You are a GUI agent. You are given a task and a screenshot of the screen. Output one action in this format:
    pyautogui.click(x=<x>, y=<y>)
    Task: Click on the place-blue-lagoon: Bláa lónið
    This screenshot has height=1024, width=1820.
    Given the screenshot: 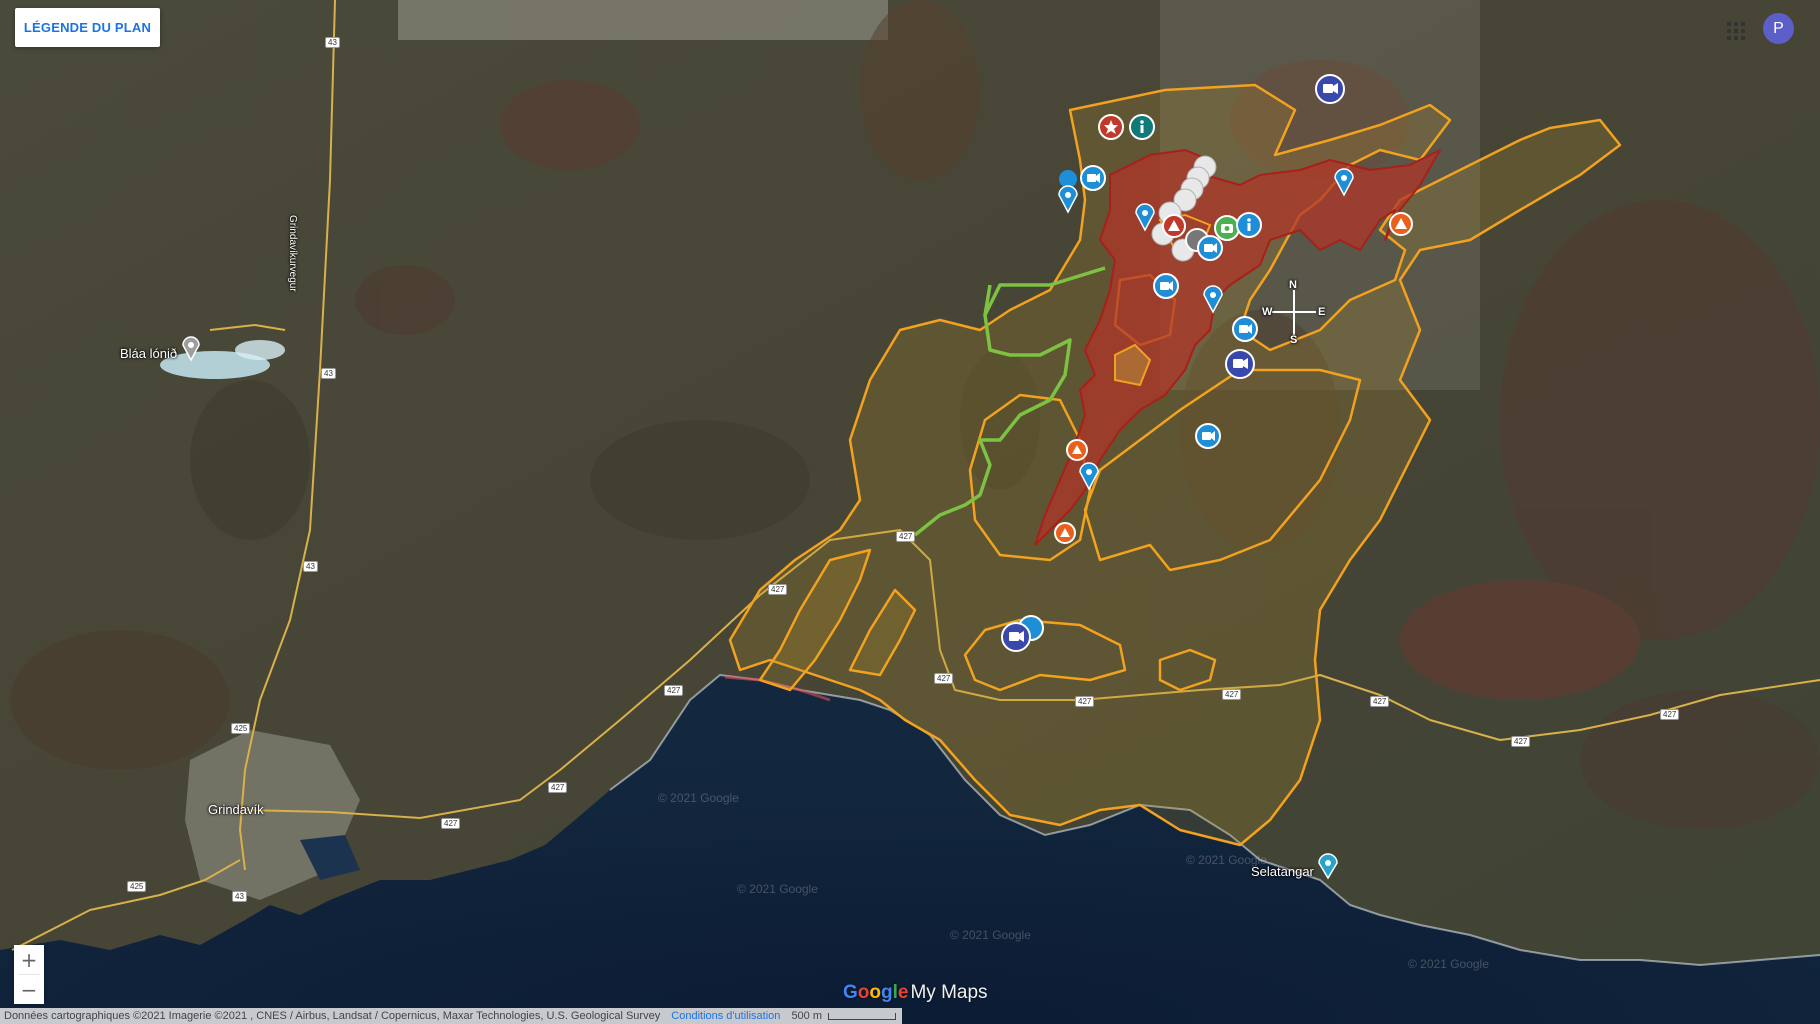 What is the action you would take?
    pyautogui.click(x=148, y=353)
    